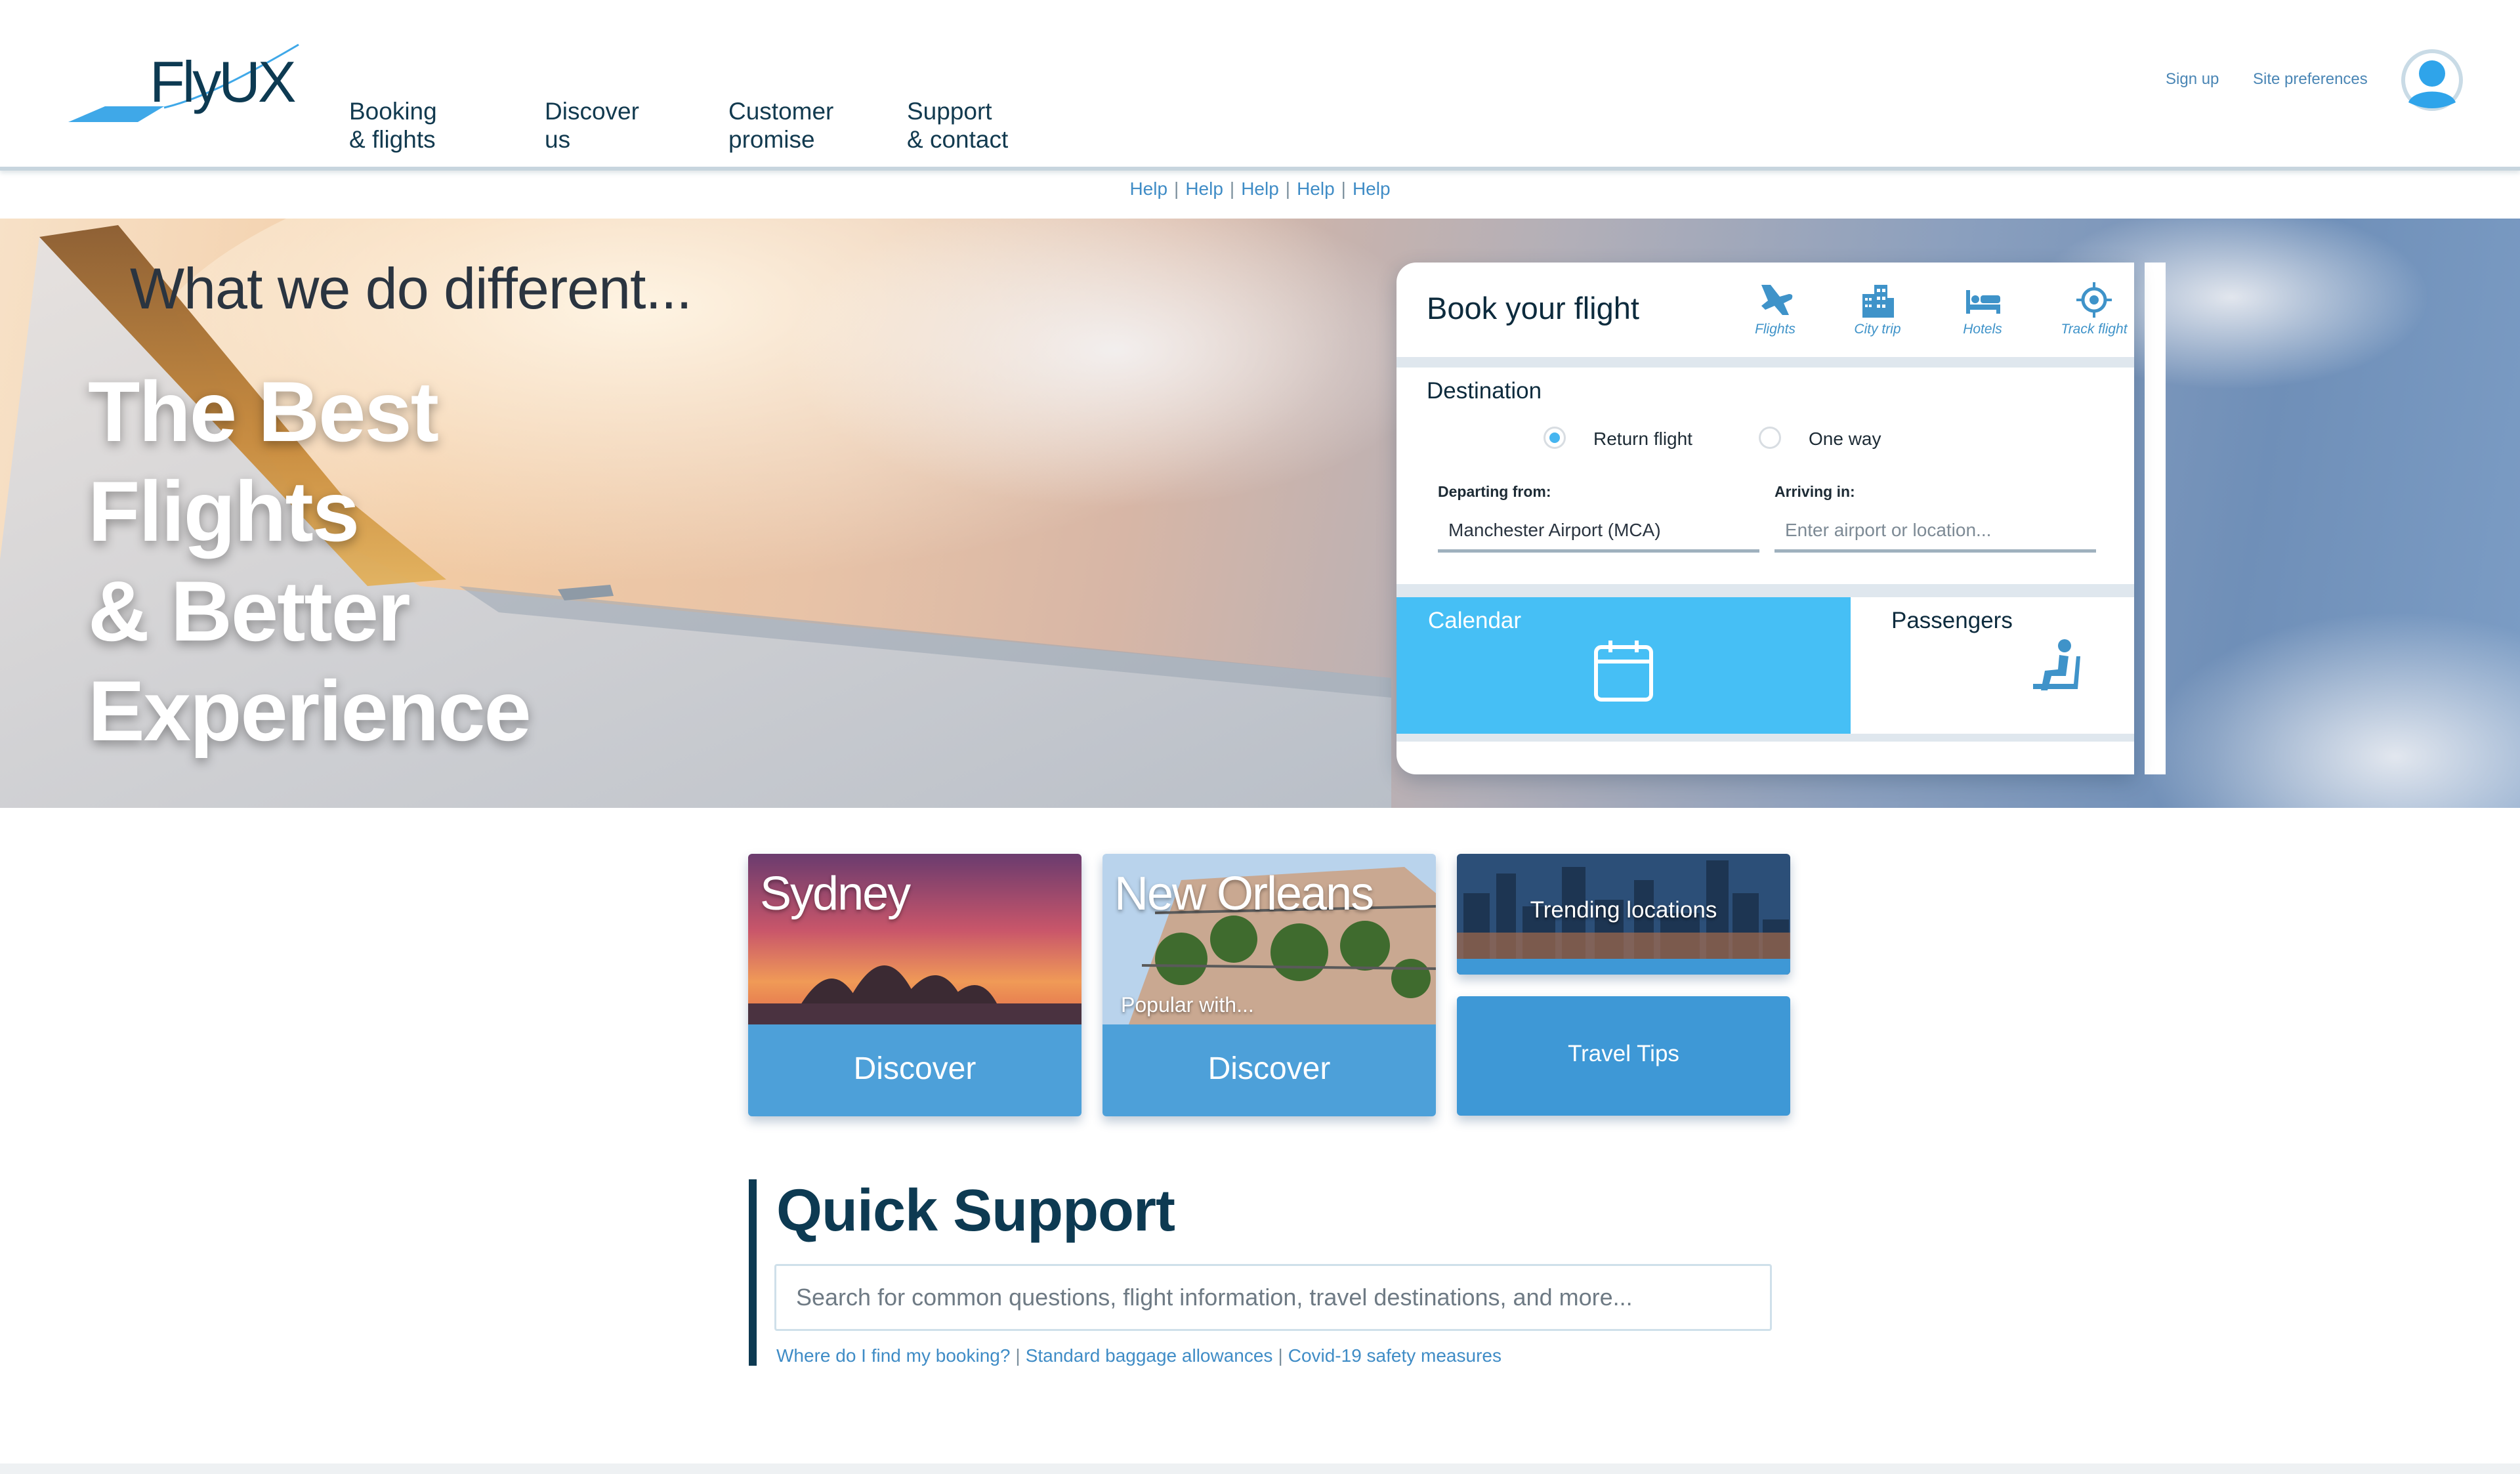 The image size is (2520, 1474). I want to click on card-city-name: Sydney, so click(835, 894).